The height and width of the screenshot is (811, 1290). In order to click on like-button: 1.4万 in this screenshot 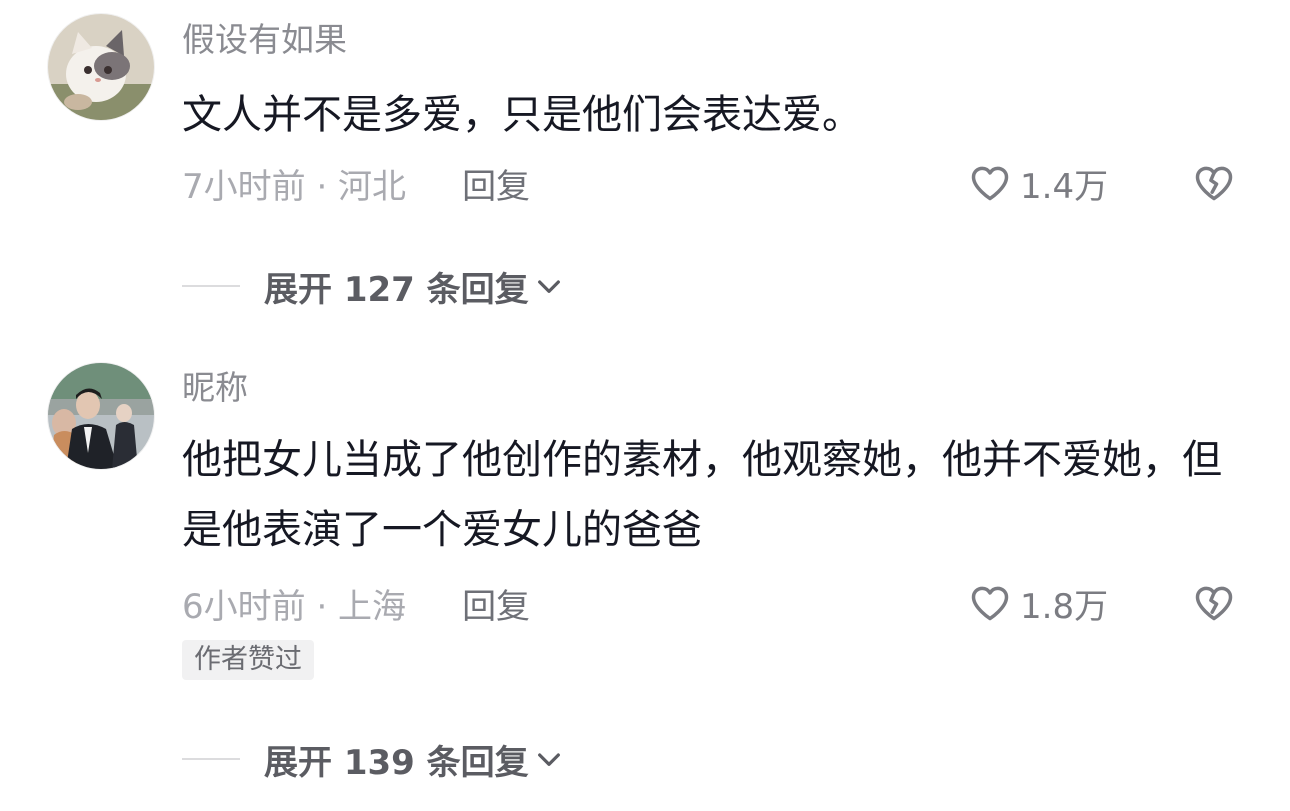, I will do `click(1038, 183)`.